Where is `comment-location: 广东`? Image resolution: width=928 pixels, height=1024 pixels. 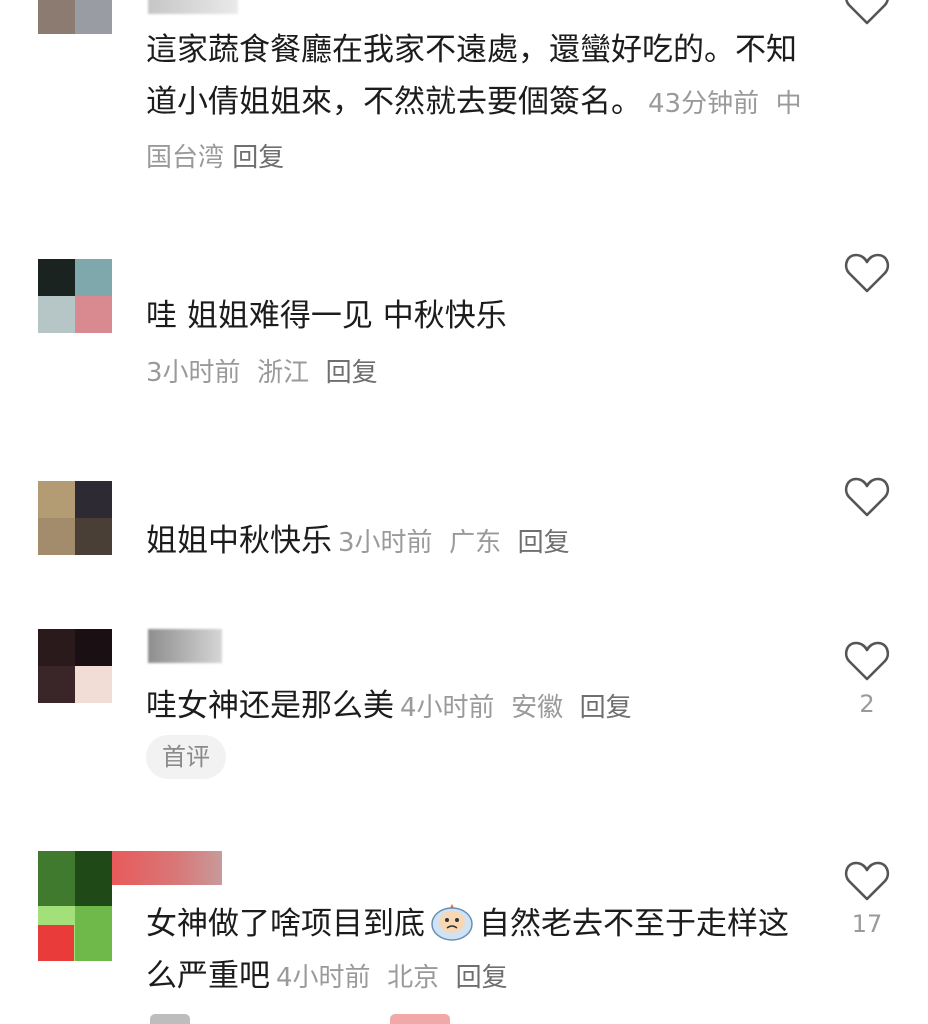
comment-location: 广东 is located at coordinates (475, 543).